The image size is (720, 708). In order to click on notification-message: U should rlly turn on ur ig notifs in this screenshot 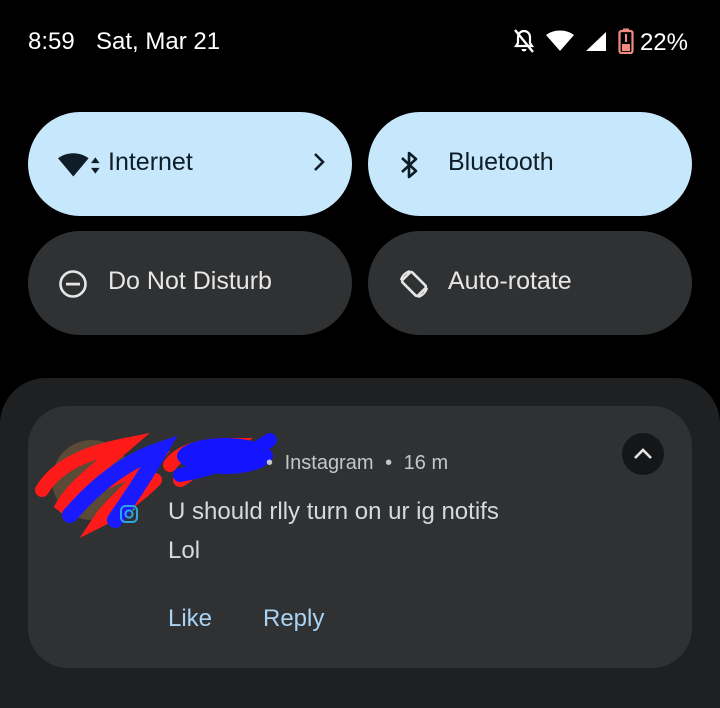, I will do `click(333, 511)`.